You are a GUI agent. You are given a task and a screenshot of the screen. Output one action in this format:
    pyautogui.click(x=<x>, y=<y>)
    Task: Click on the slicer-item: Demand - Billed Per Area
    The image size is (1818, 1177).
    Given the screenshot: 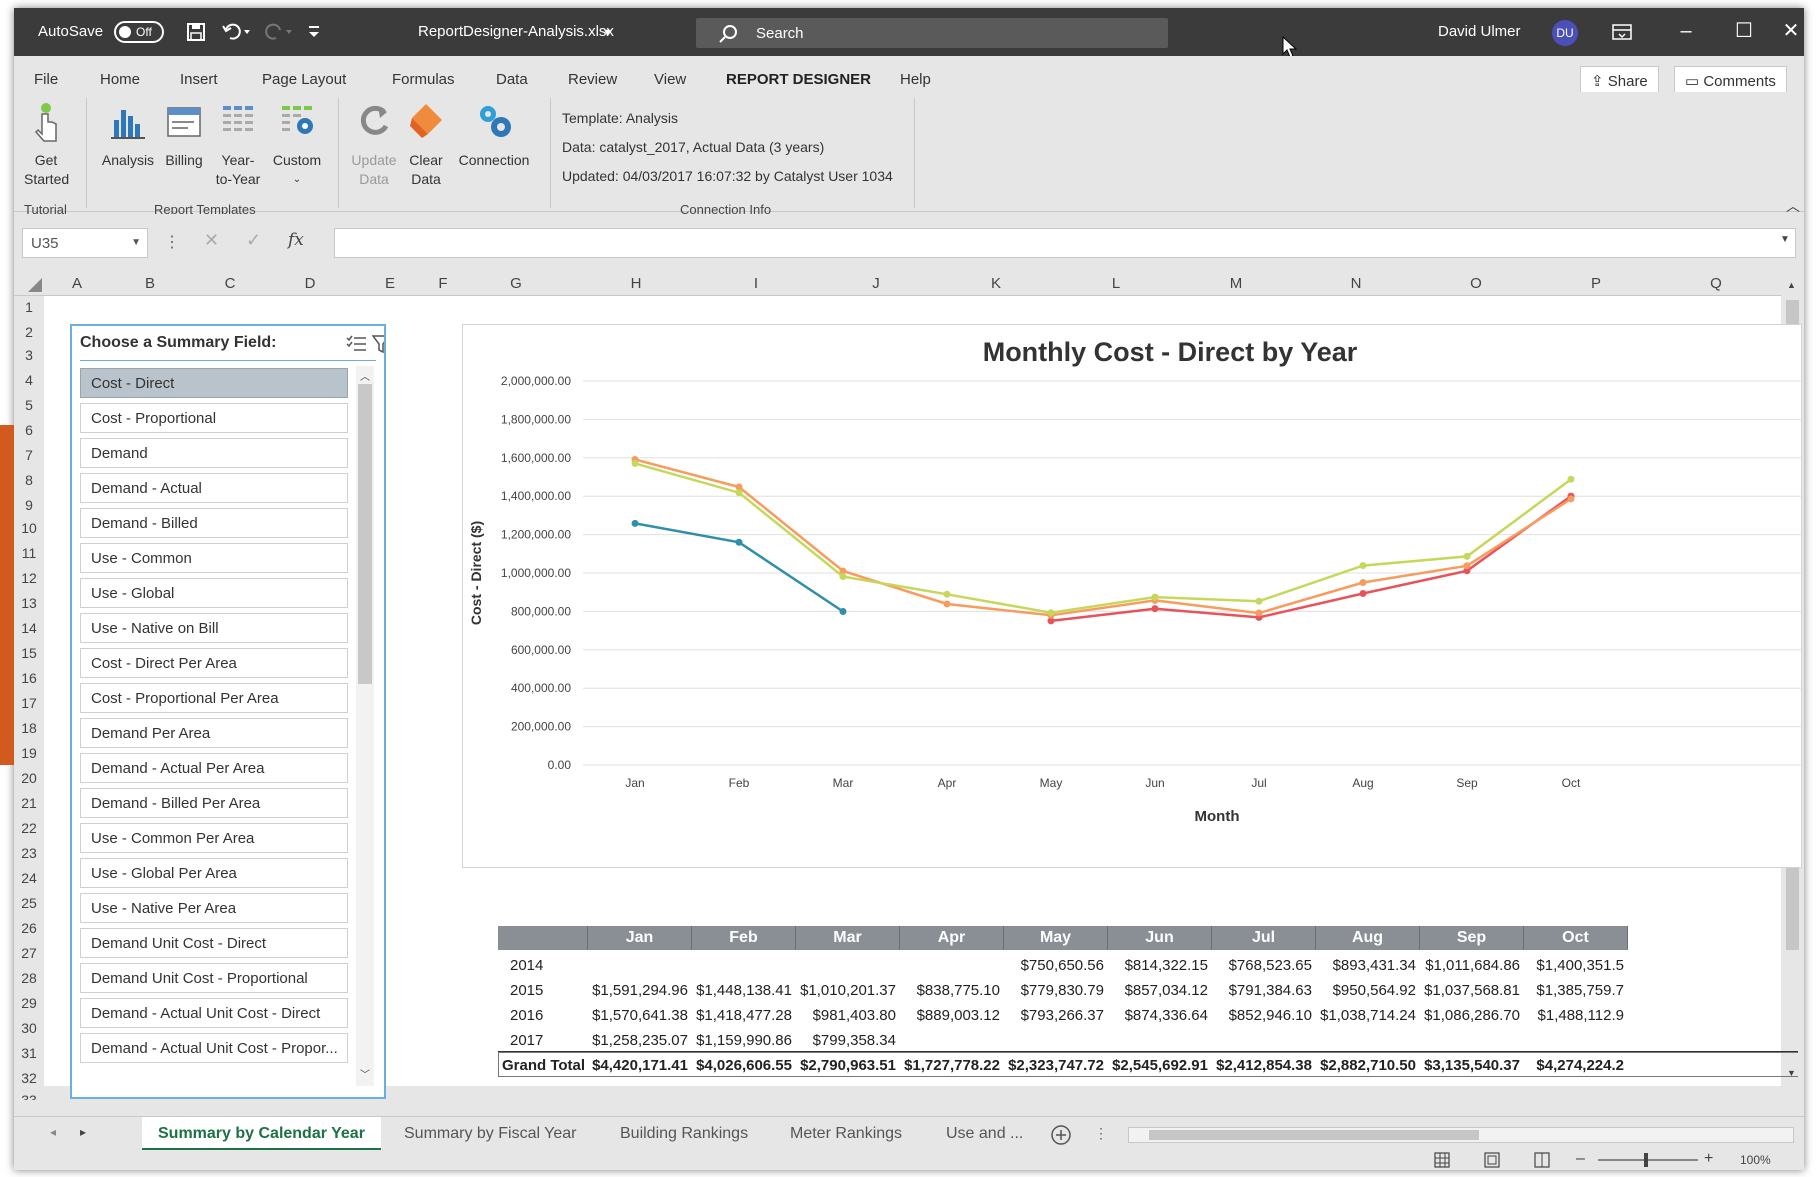 What is the action you would take?
    pyautogui.click(x=214, y=803)
    